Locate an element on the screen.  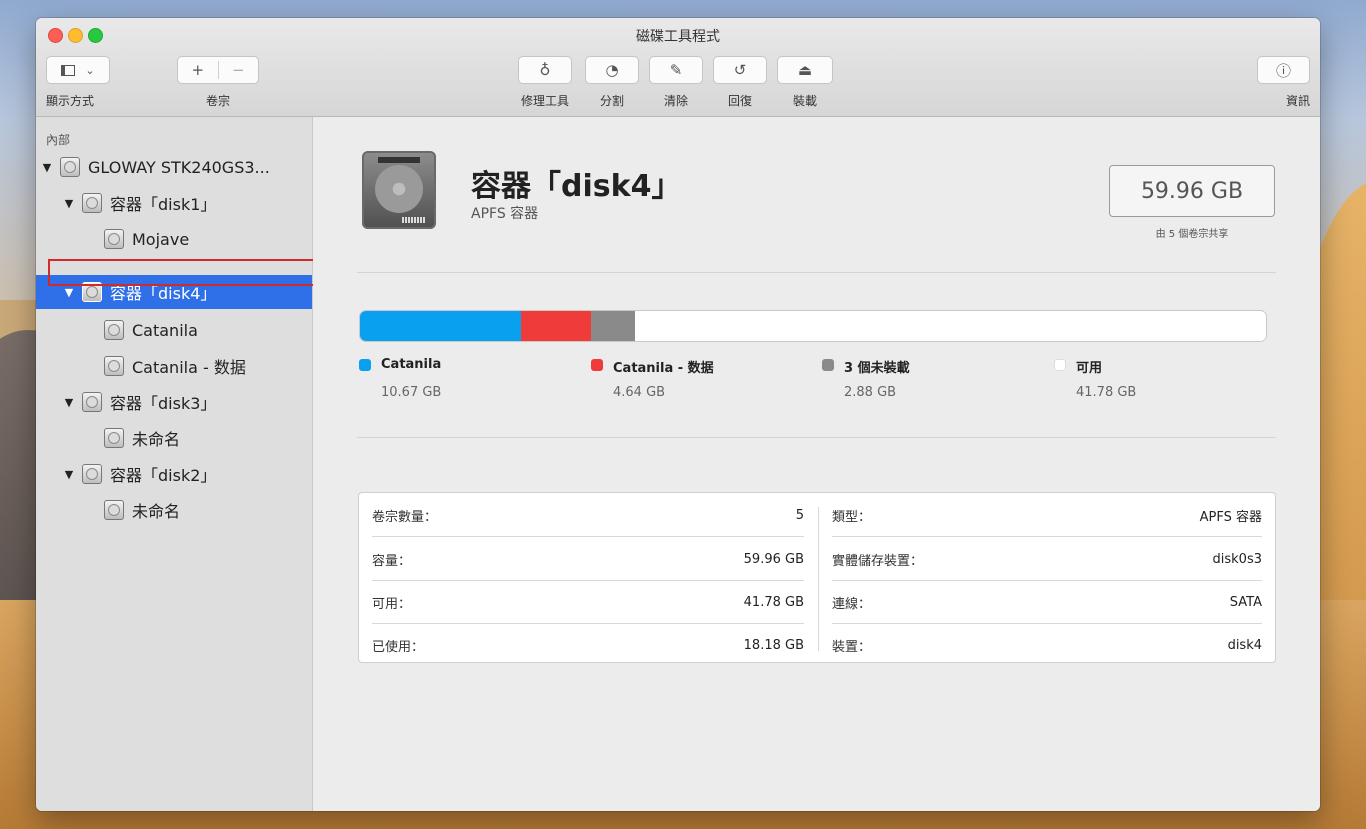
window-title: 磁碟工具程式 is located at coordinates (678, 37).